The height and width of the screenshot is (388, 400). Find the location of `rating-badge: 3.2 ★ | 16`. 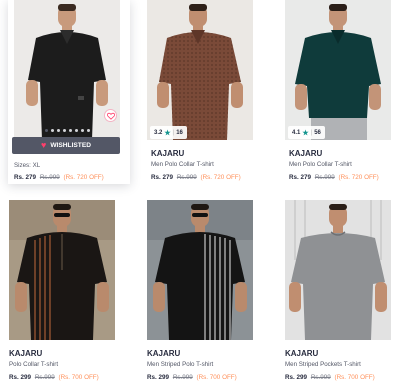

rating-badge: 3.2 ★ | 16 is located at coordinates (168, 132).